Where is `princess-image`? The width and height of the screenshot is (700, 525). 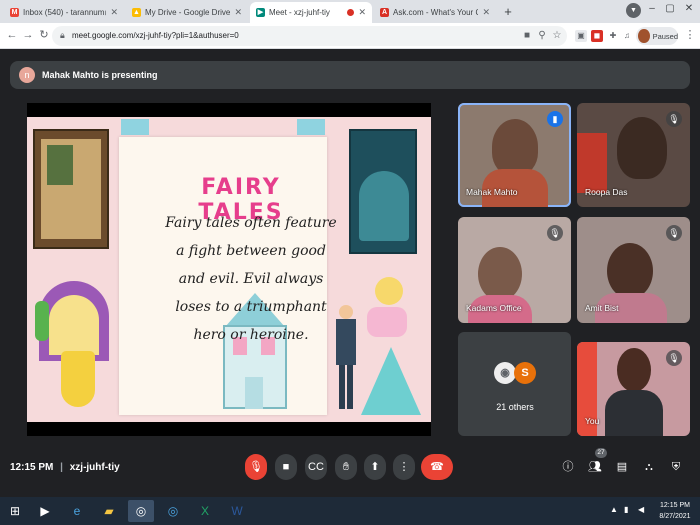
princess-image is located at coordinates (392, 347).